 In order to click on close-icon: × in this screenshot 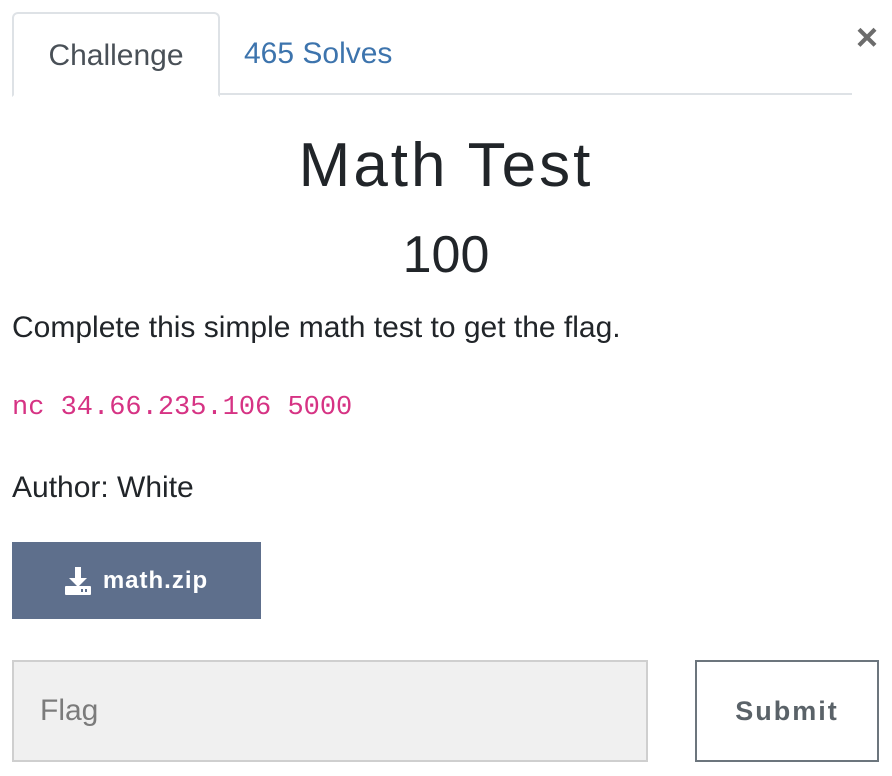, I will do `click(867, 38)`.